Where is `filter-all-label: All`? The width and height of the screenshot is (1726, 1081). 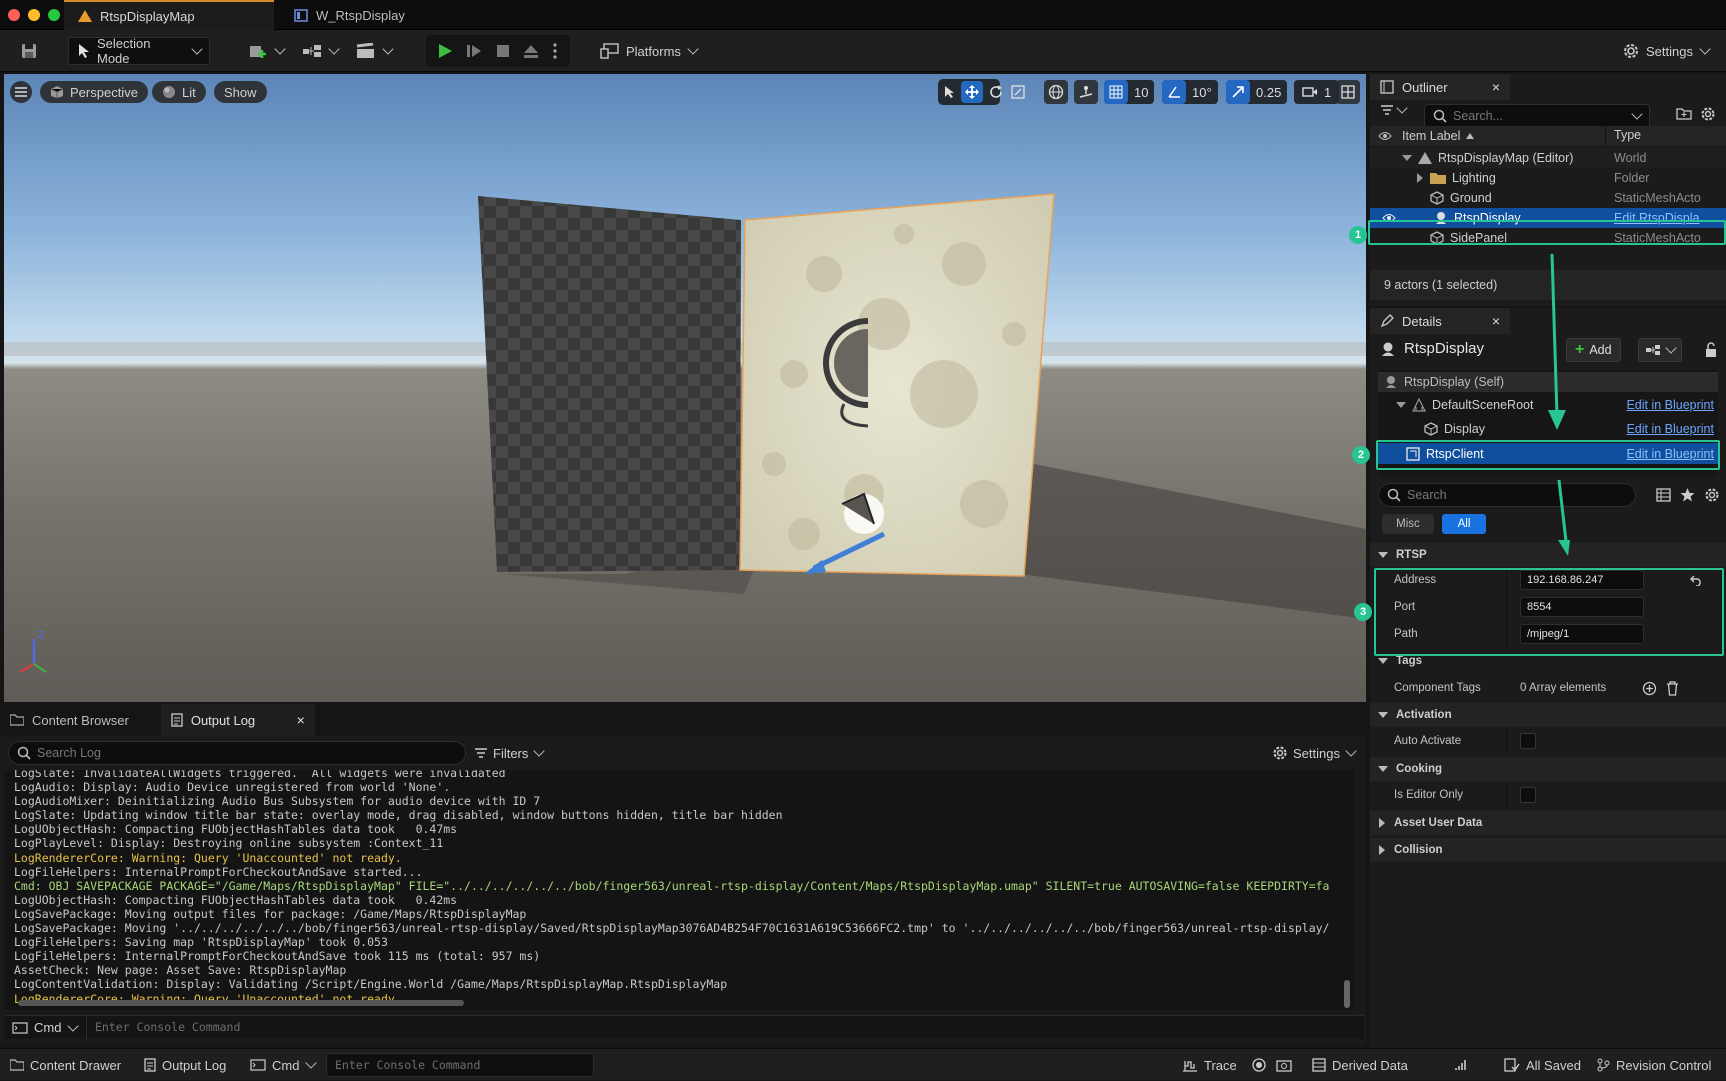
filter-all-label: All is located at coordinates (1464, 524).